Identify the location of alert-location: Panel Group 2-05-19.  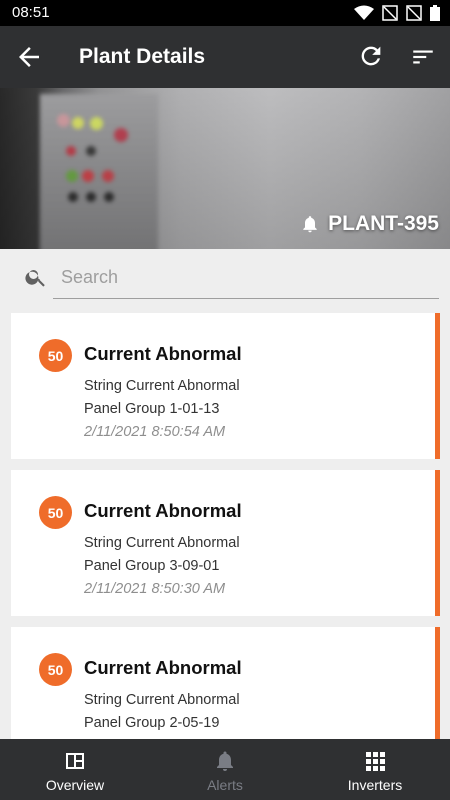
(152, 723).